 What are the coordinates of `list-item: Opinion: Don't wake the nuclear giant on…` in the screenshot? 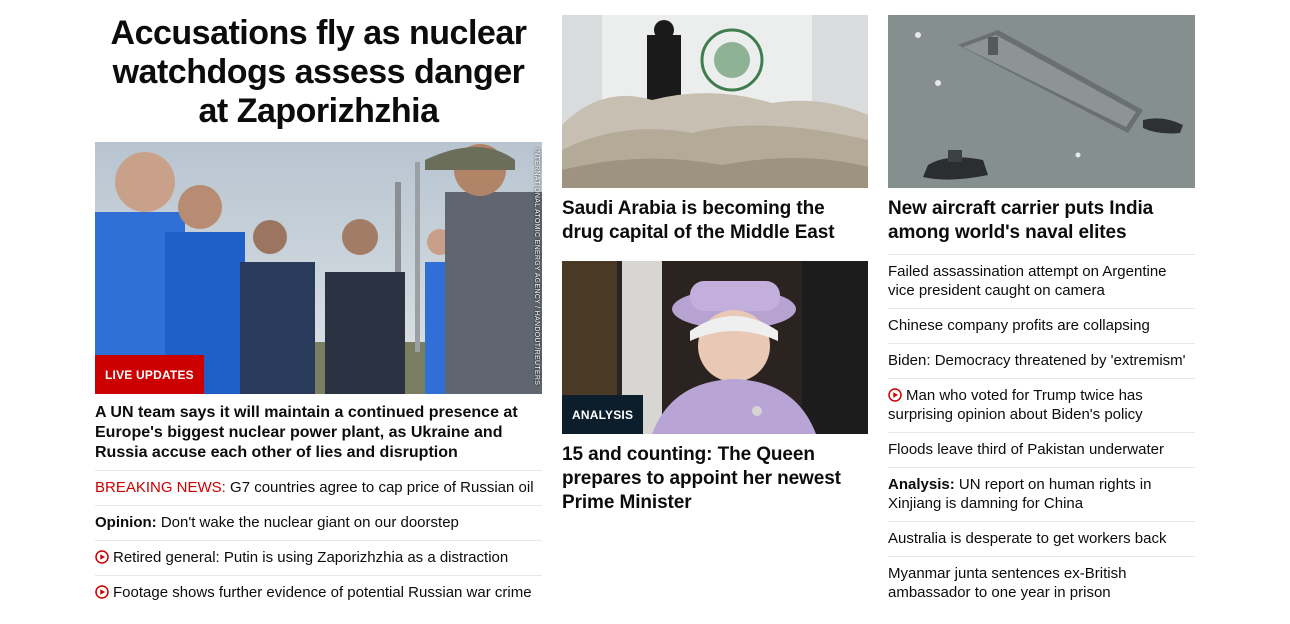 It's located at (318, 522).